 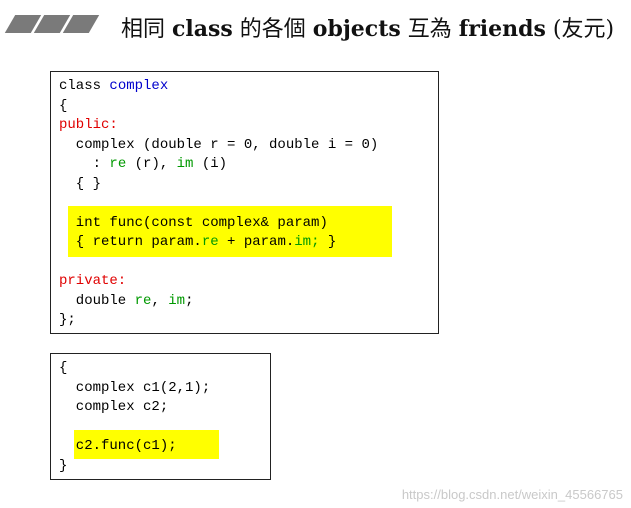 I want to click on slide-header: 相同 class 的各個 objects 互為 friends (友元), so click(x=315, y=27).